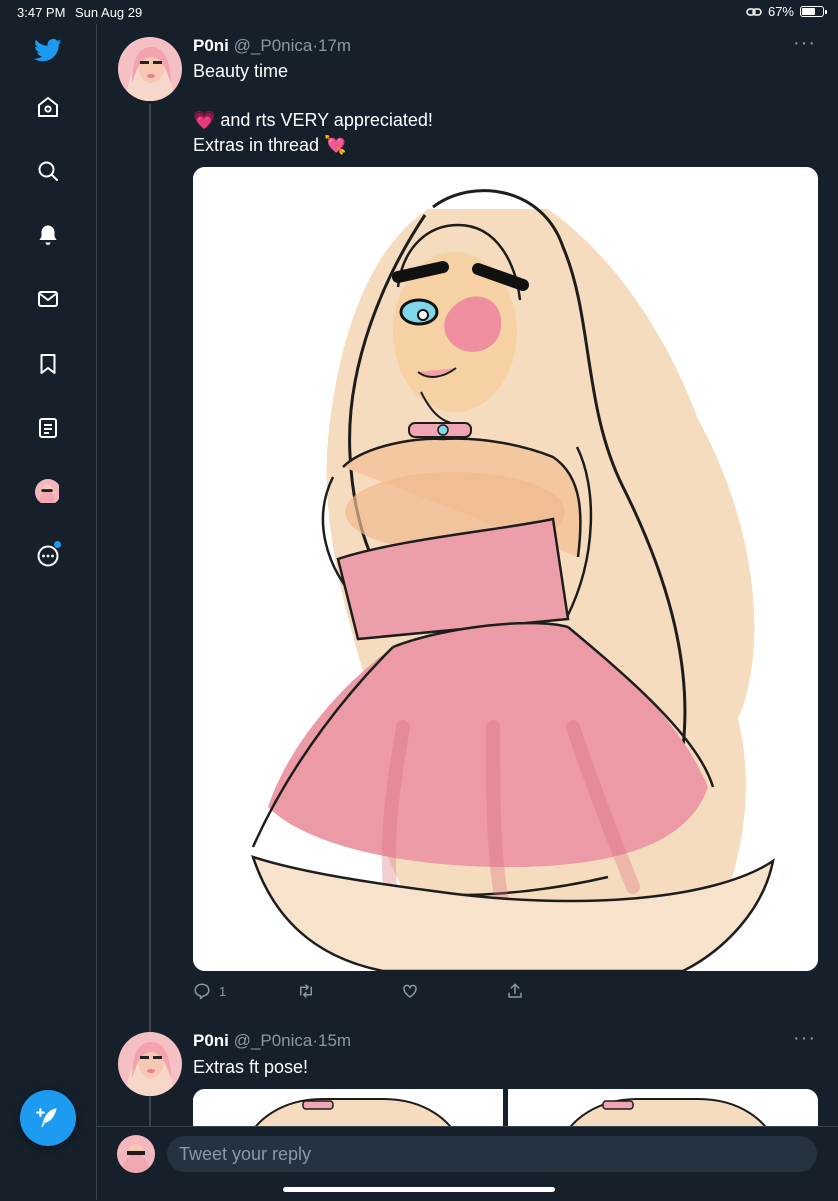 The image size is (838, 1201). Describe the element at coordinates (334, 45) in the screenshot. I see `tweet-time: 17m` at that location.